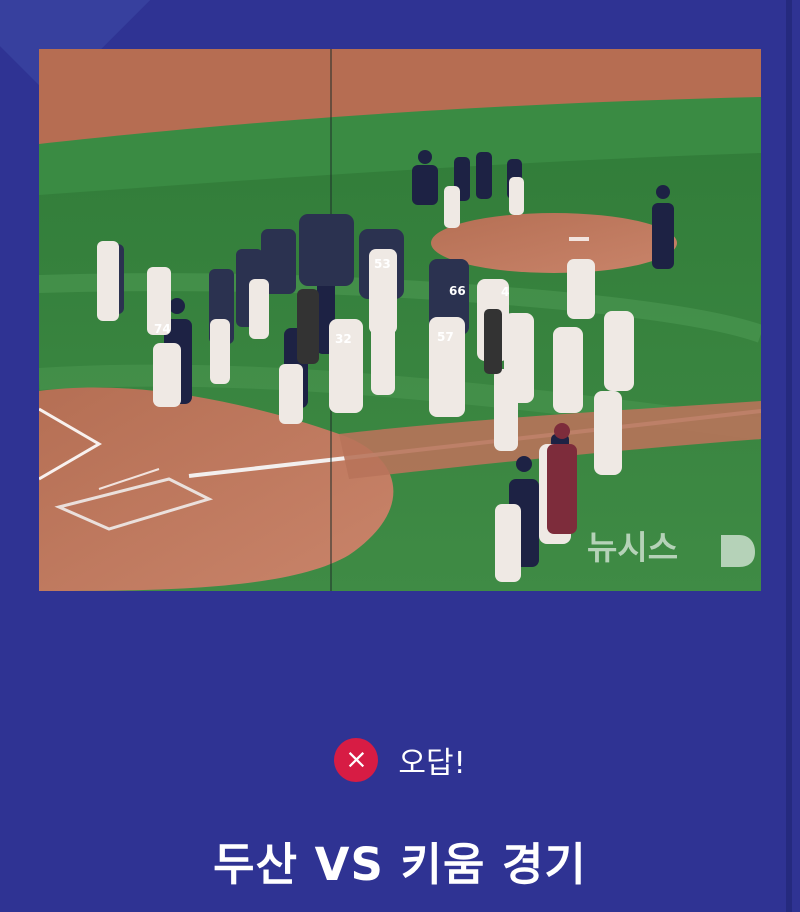 The width and height of the screenshot is (800, 912). Describe the element at coordinates (457, 291) in the screenshot. I see `jersey-number-66: 66` at that location.